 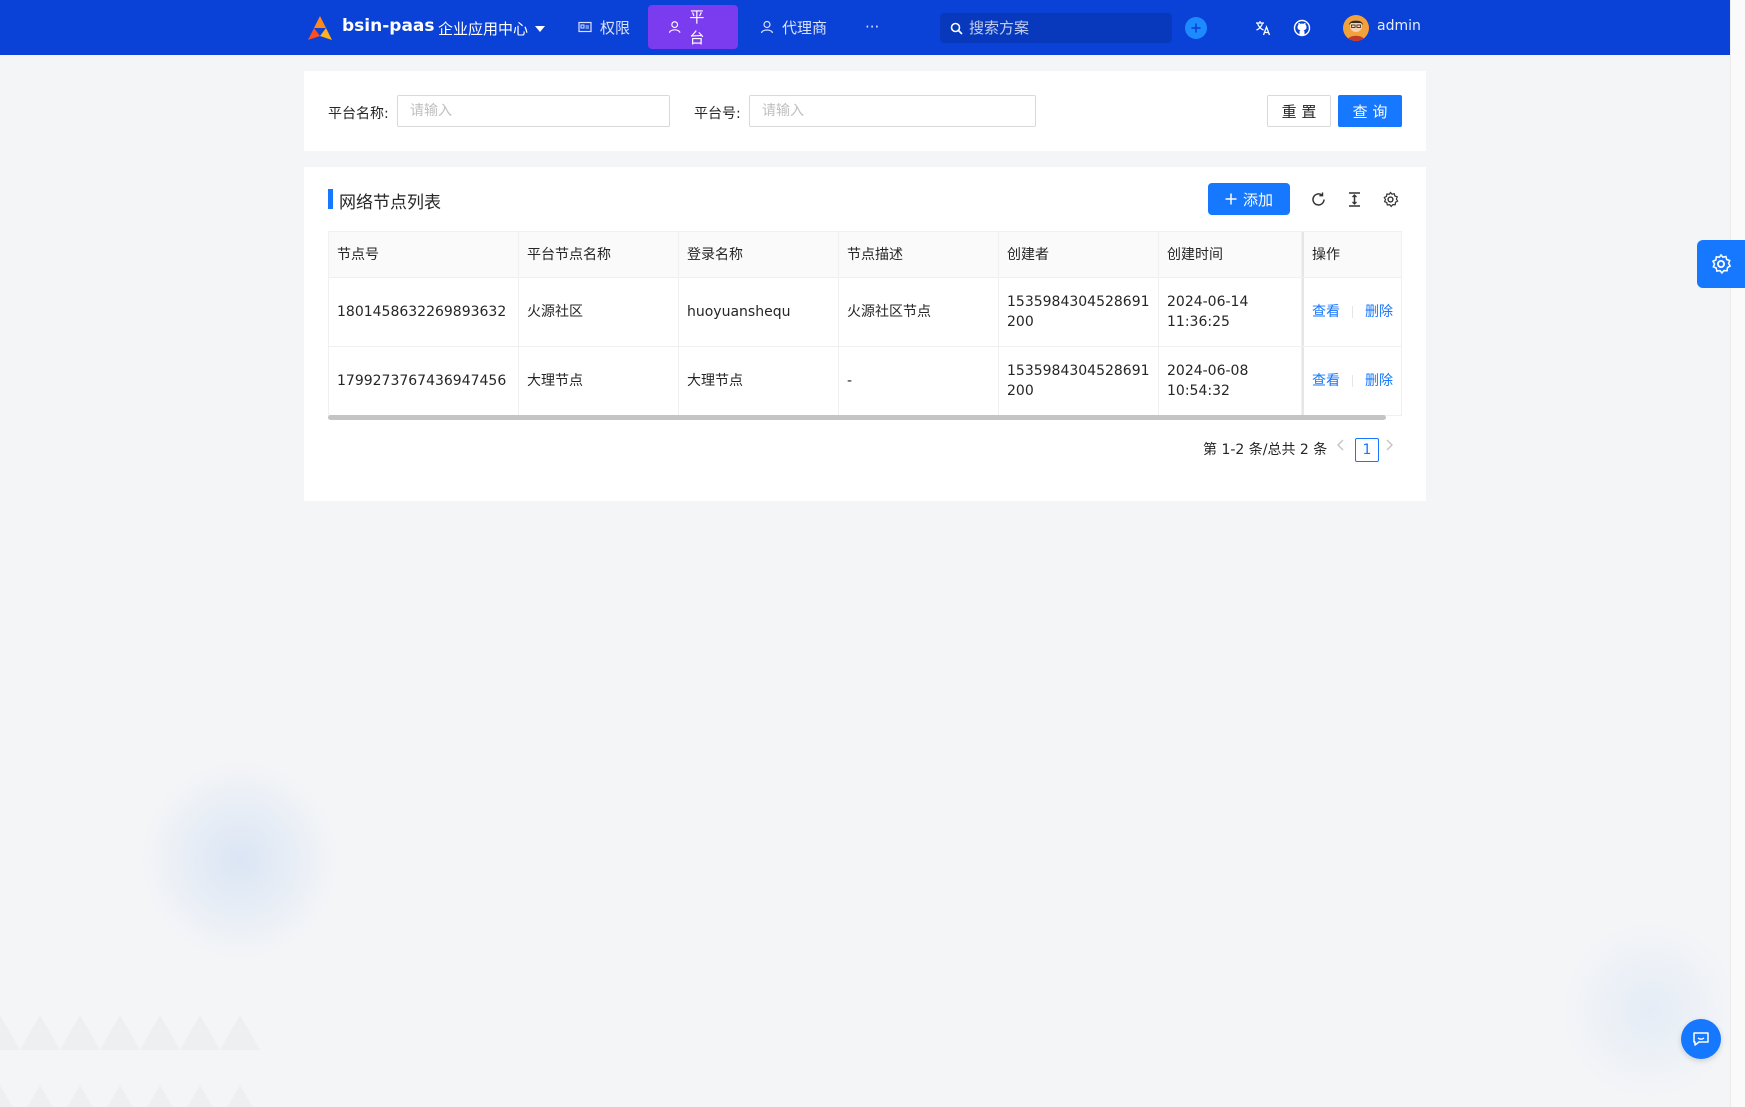 I want to click on cell-platform-node-name: 大理节点, so click(x=599, y=381).